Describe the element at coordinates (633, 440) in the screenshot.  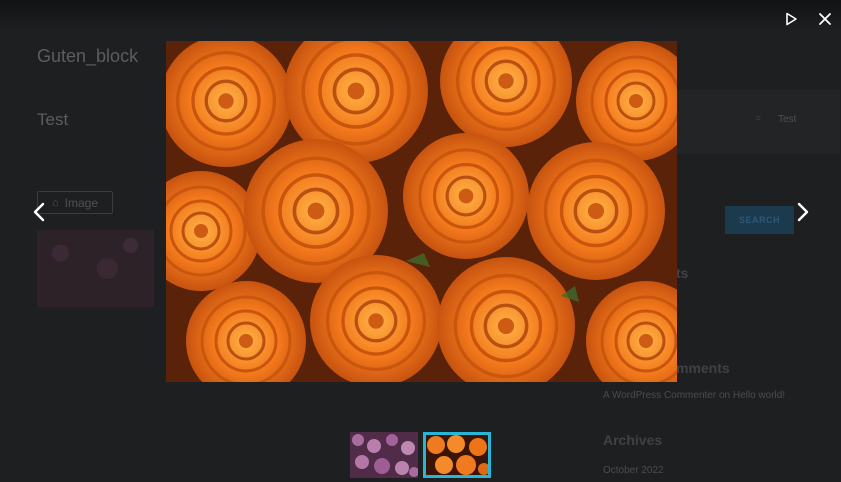
I see `archives-heading: Archives` at that location.